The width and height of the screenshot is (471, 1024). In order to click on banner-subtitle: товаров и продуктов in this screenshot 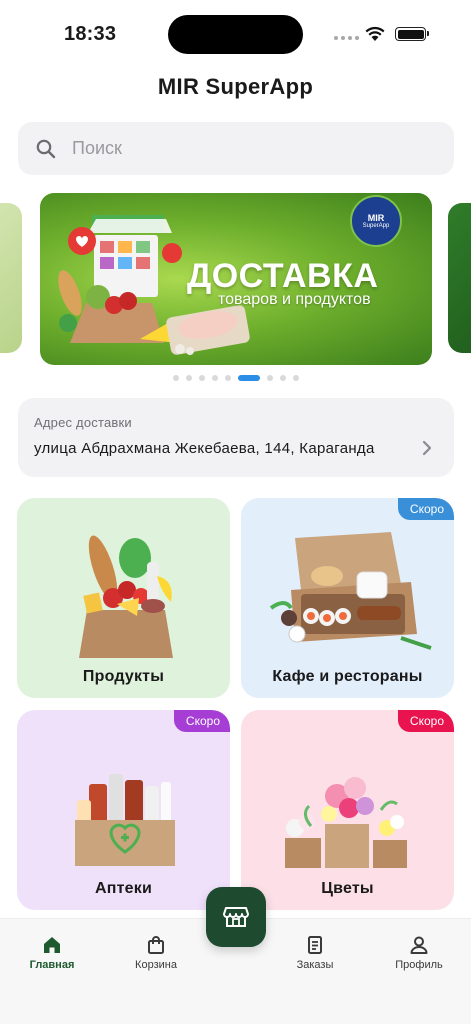, I will do `click(294, 299)`.